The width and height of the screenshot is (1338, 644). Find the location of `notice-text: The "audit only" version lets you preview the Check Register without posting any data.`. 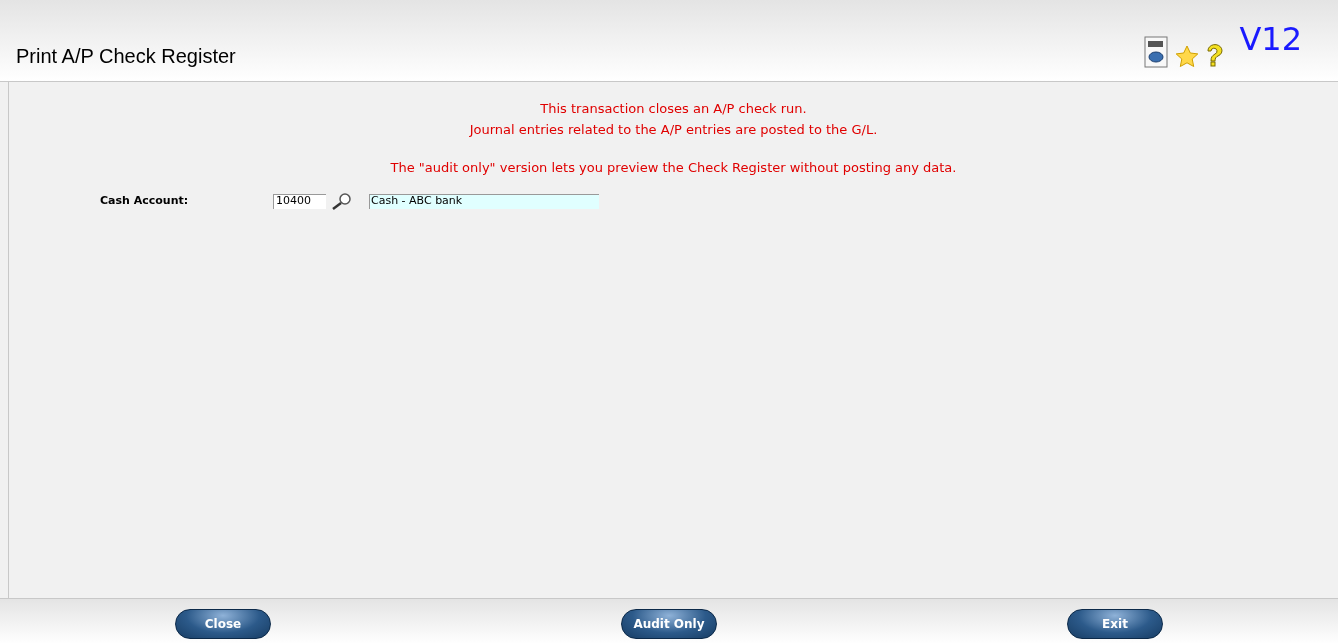

notice-text: The "audit only" version lets you preview the Check Register without posting any data. is located at coordinates (673, 168).